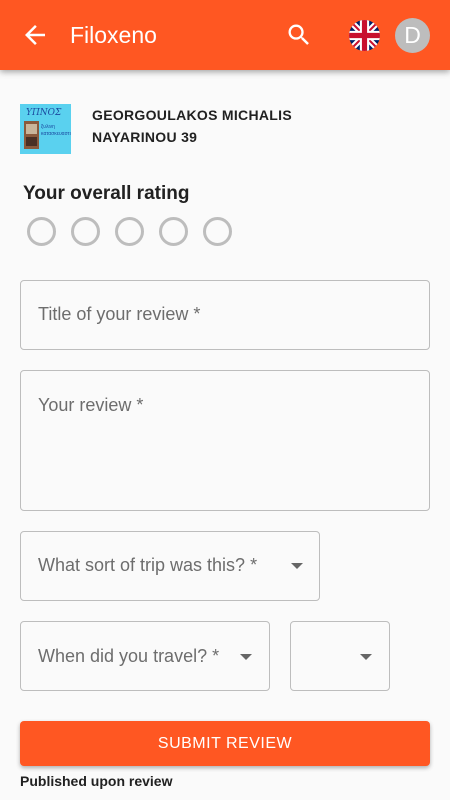 The width and height of the screenshot is (450, 800). I want to click on rating-stars, so click(137, 231).